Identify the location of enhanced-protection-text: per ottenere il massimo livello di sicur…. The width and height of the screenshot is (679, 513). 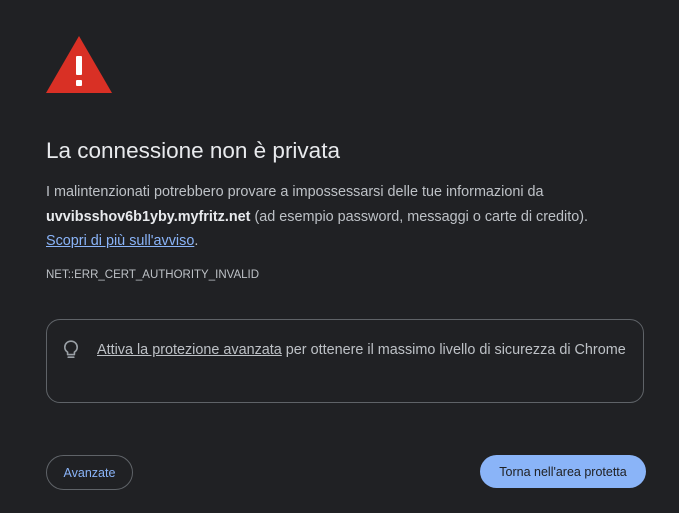
(453, 350).